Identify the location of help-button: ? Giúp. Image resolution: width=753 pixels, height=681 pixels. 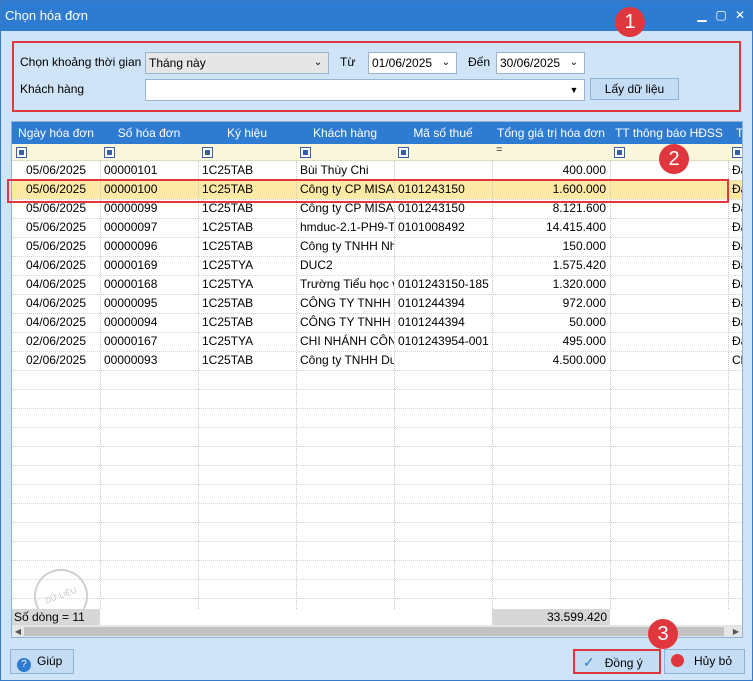
(42, 661).